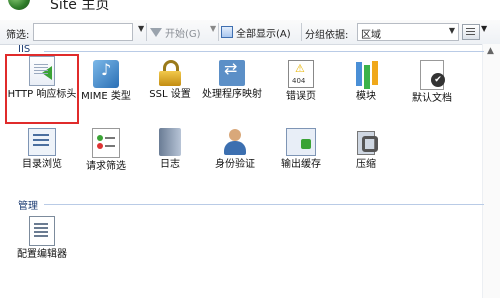  Describe the element at coordinates (24, 49) in the screenshot. I see `group-header-label: IIS` at that location.